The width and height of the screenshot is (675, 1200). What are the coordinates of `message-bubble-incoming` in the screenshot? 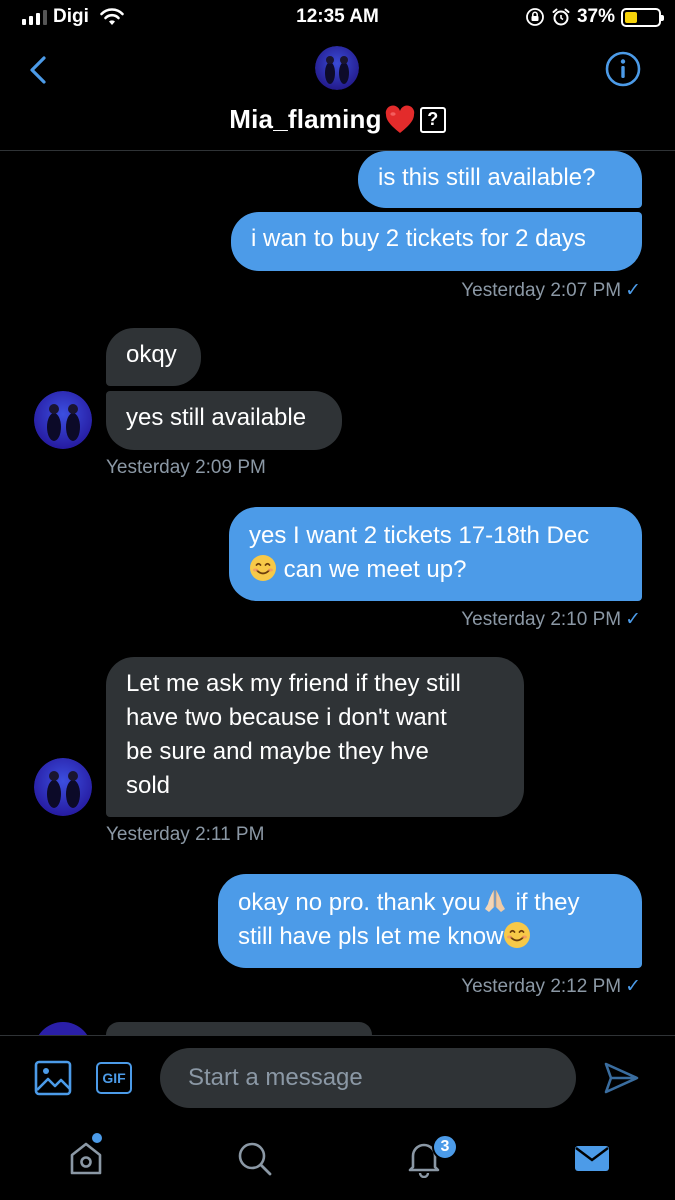 It's located at (239, 1028).